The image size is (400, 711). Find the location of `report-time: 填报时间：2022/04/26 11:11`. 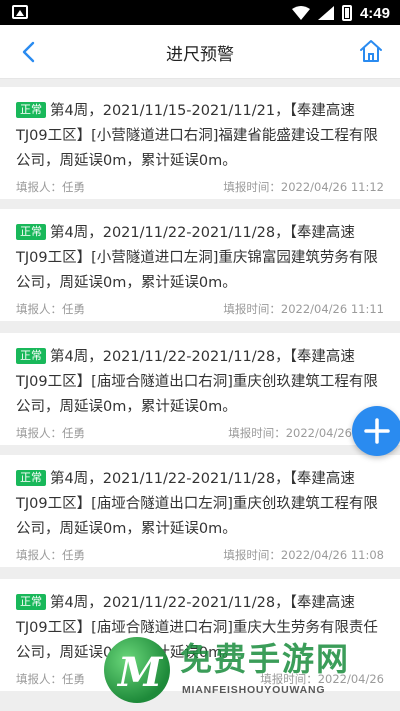

report-time: 填报时间：2022/04/26 11:11 is located at coordinates (303, 309).